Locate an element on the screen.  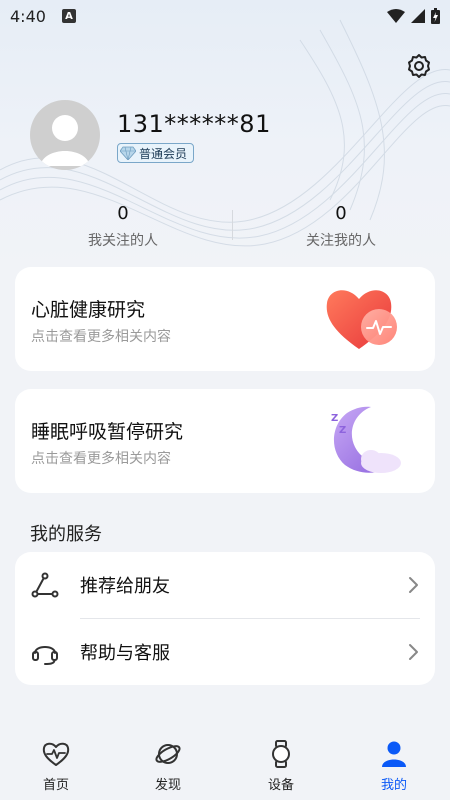
keyboard-indicator: A is located at coordinates (68, 16).